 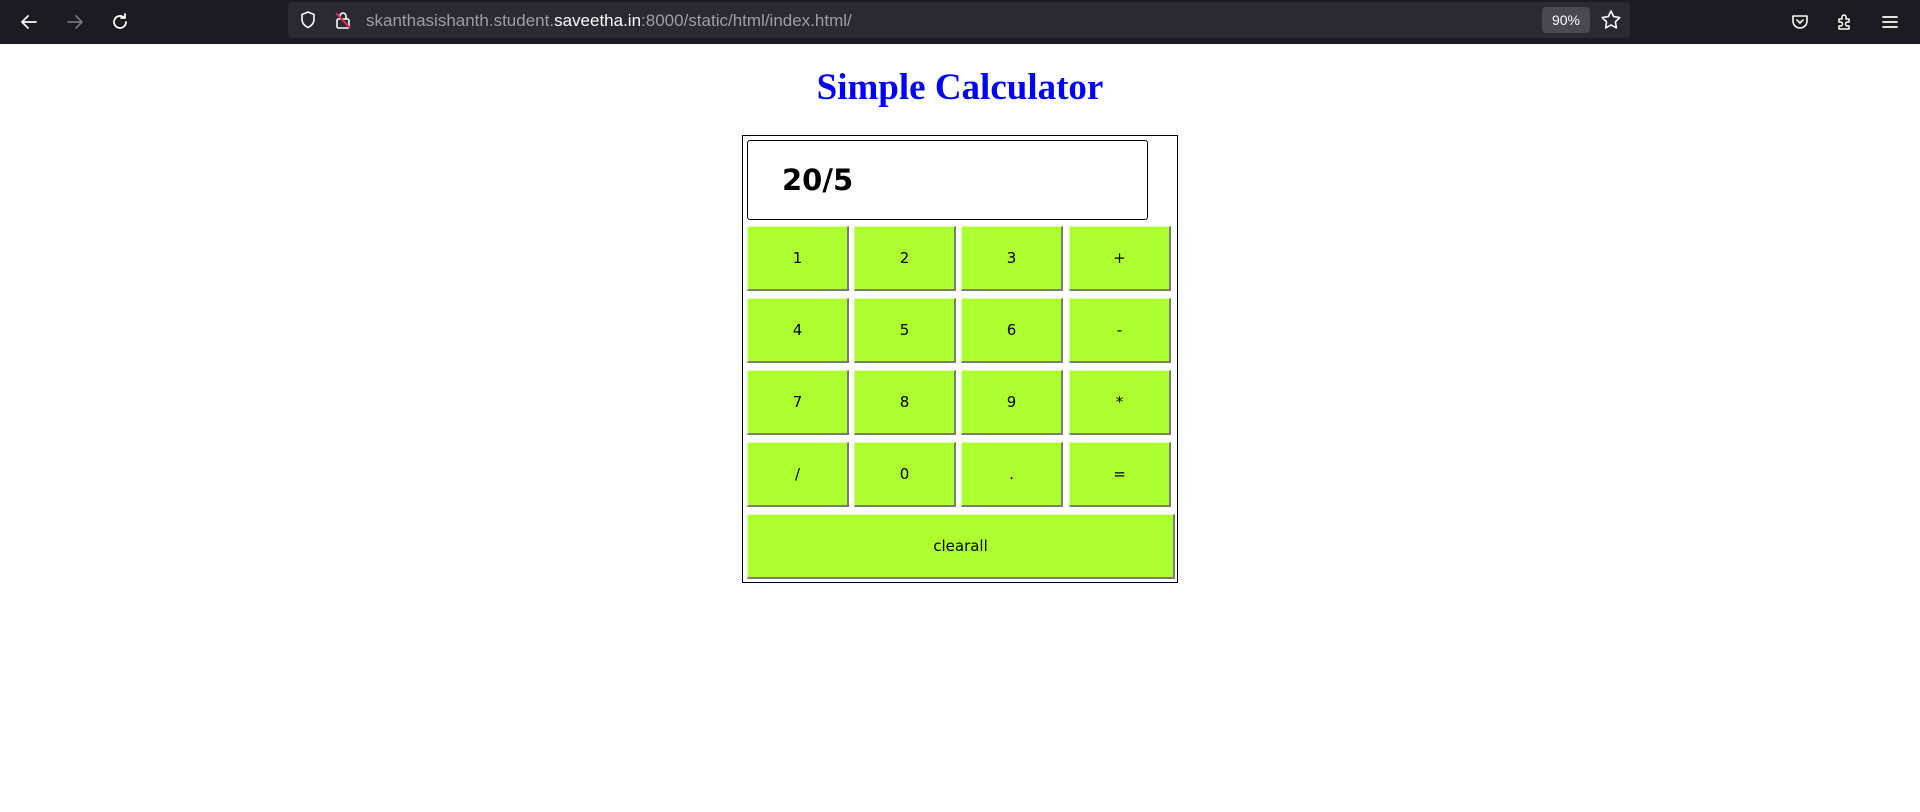 I want to click on zoom-level-badge: 90%, so click(x=1566, y=20).